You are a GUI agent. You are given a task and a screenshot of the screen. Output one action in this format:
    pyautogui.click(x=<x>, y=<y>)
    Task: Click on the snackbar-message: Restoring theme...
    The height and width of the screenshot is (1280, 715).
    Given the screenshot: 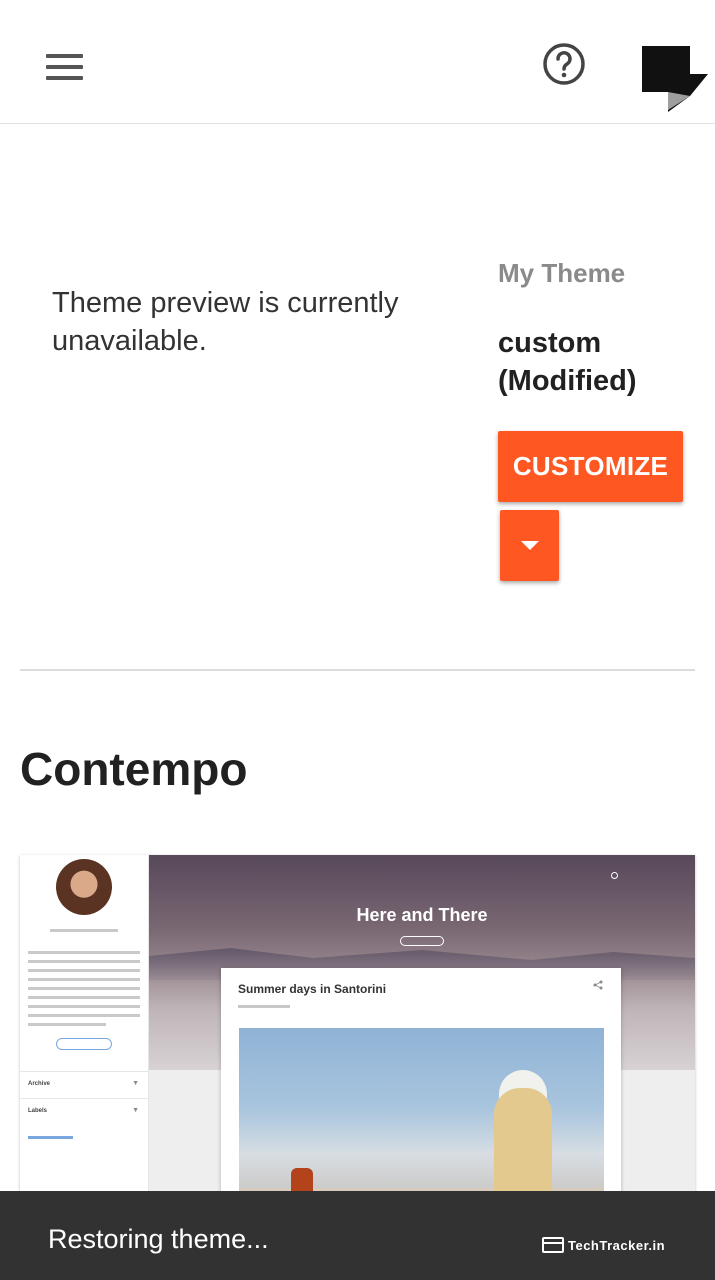 What is the action you would take?
    pyautogui.click(x=158, y=1239)
    